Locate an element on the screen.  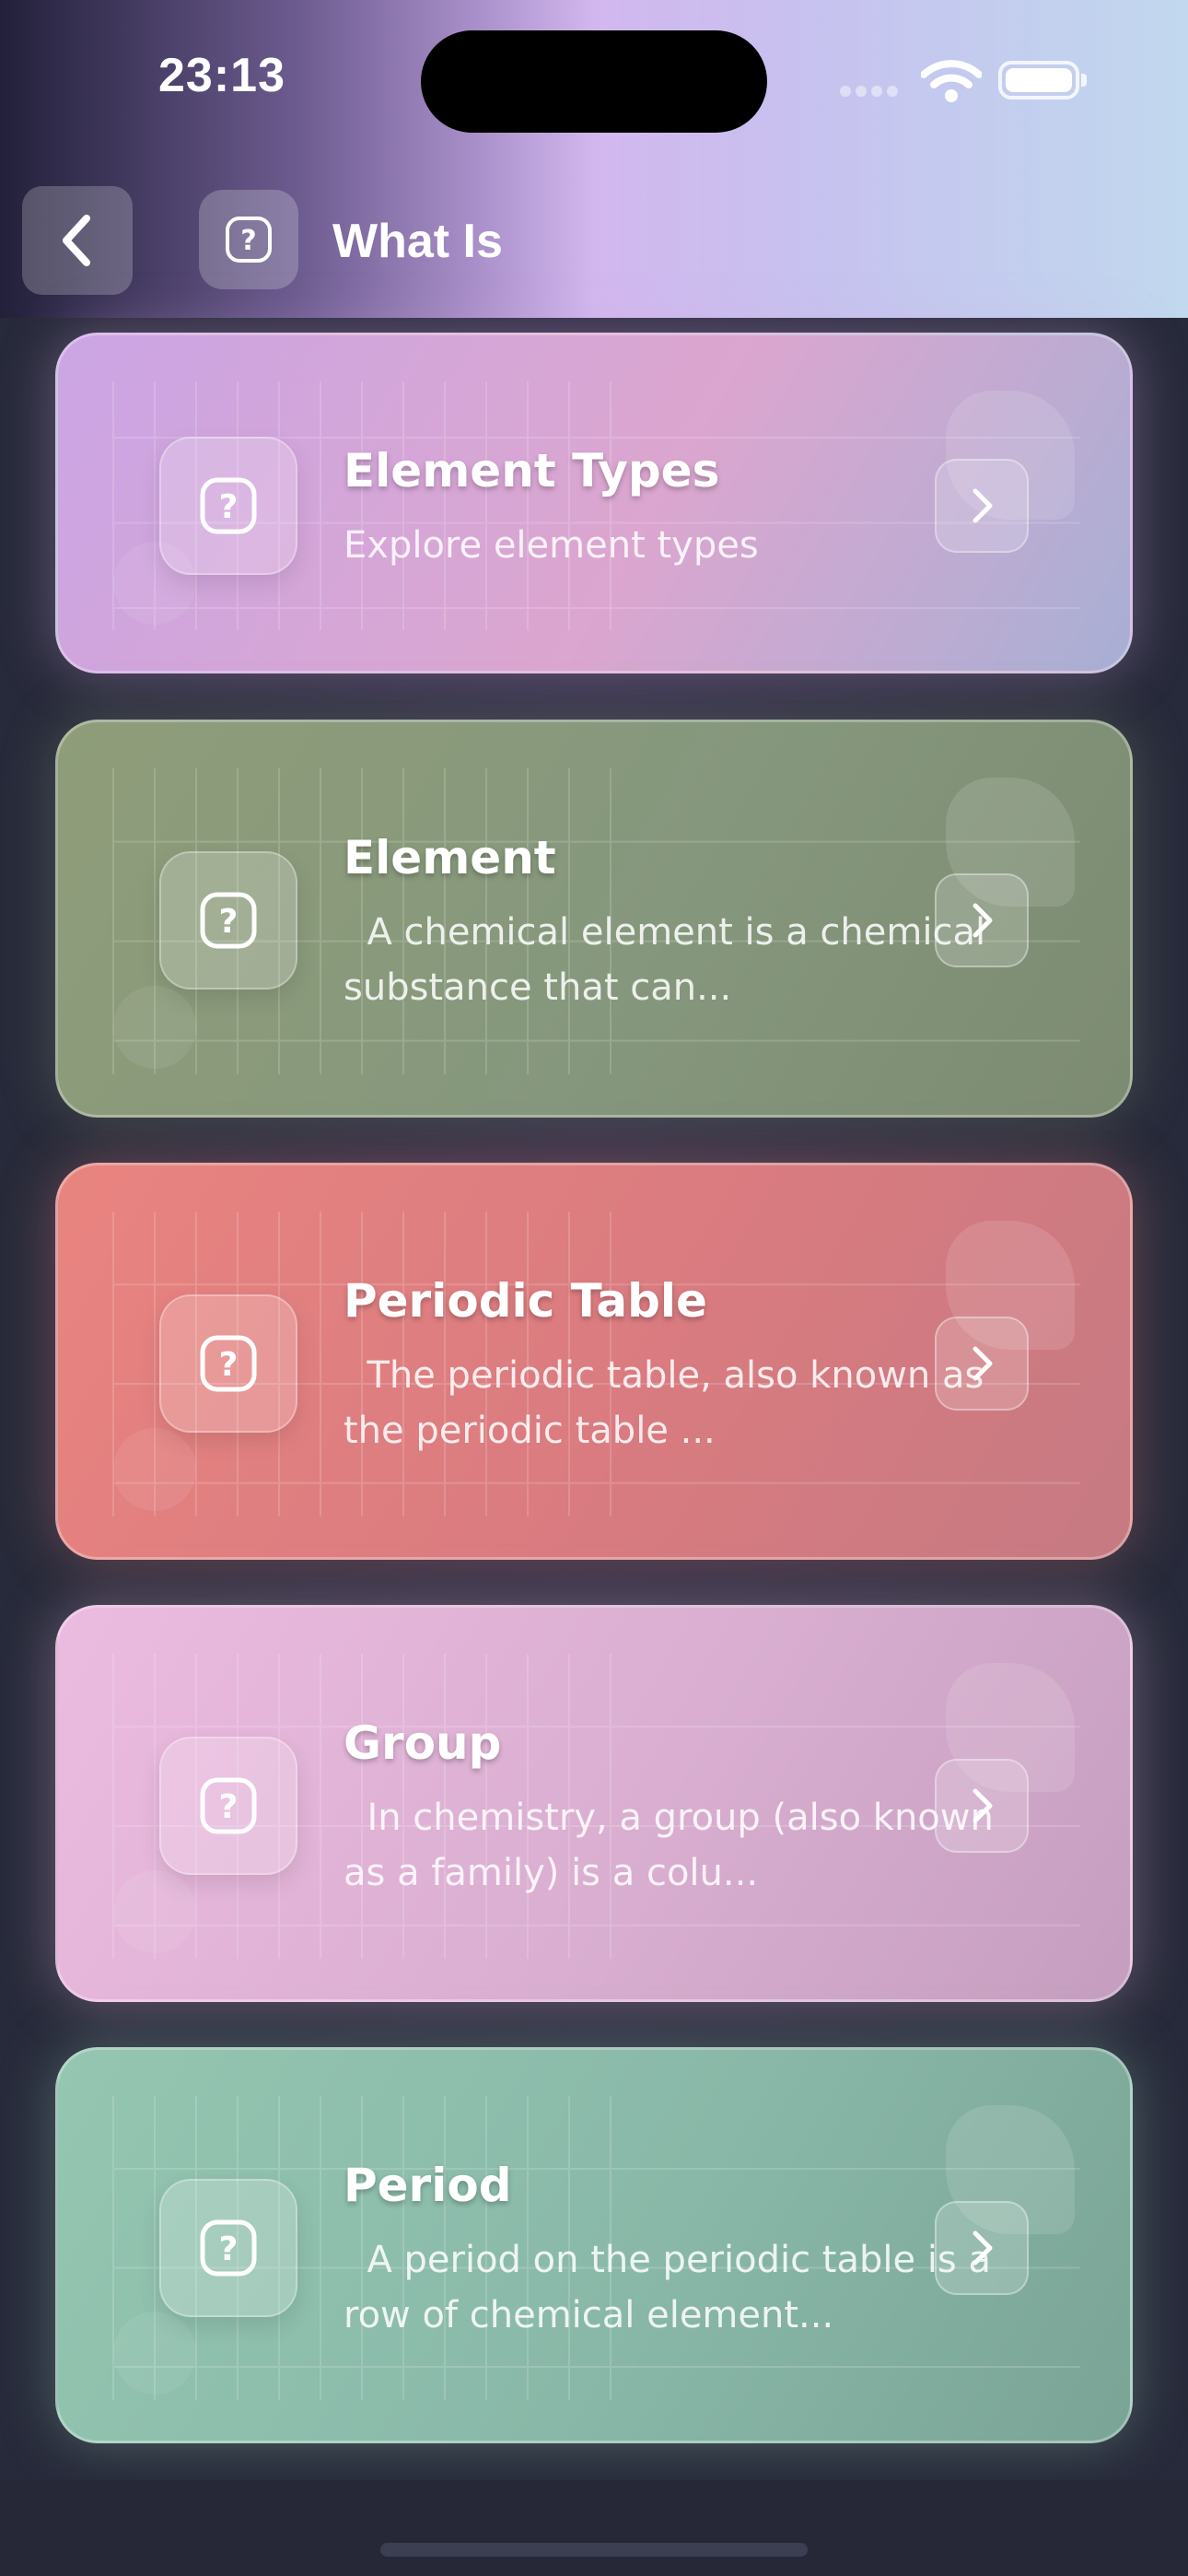
card-title: Element is located at coordinates (450, 857).